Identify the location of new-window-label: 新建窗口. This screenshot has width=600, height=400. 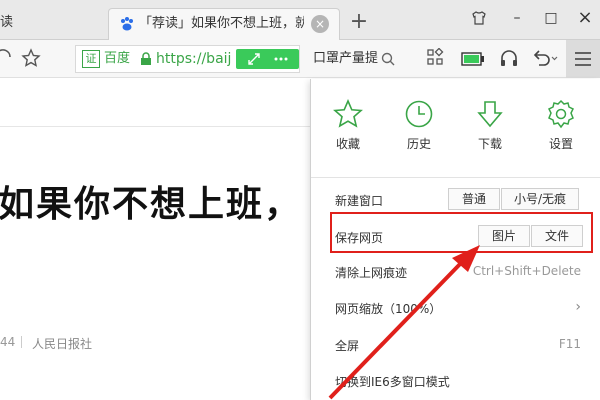
(359, 201).